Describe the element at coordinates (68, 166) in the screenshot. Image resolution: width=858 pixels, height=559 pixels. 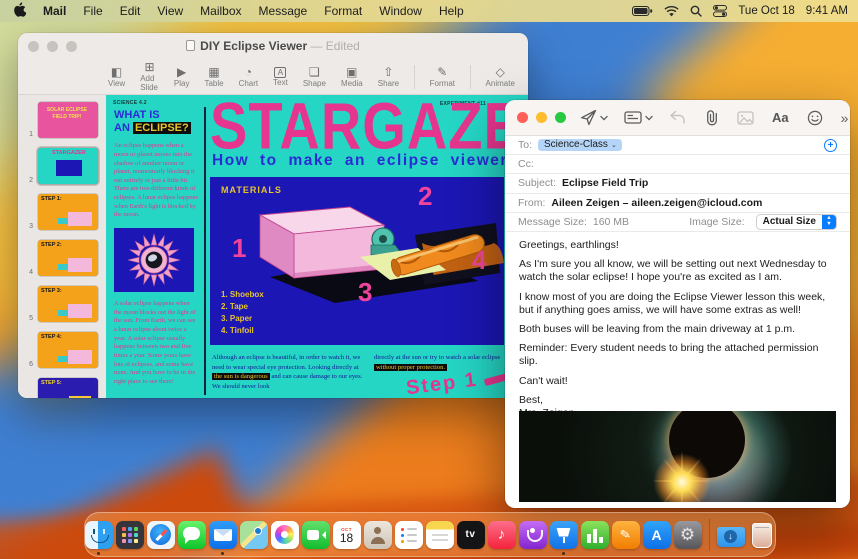
I see `slide-thumbnail-2: STARGAZER` at that location.